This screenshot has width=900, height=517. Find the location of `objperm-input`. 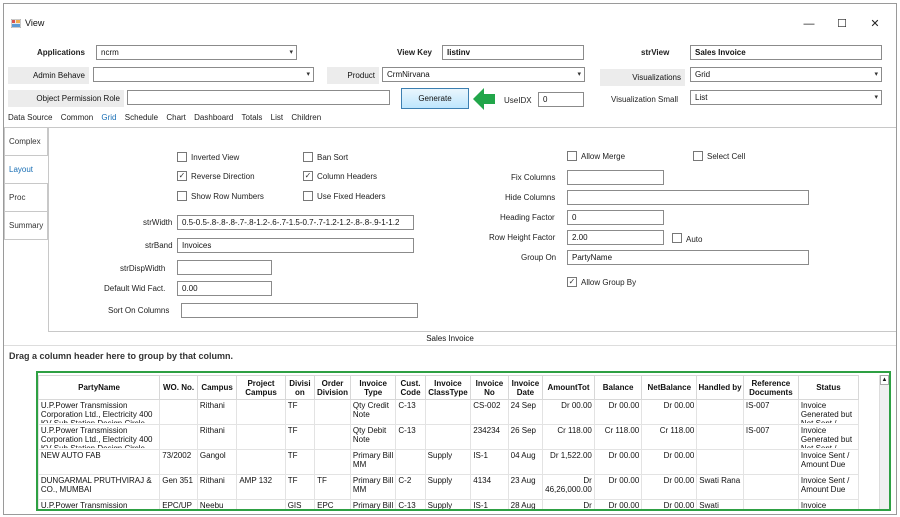

objperm-input is located at coordinates (258, 97).